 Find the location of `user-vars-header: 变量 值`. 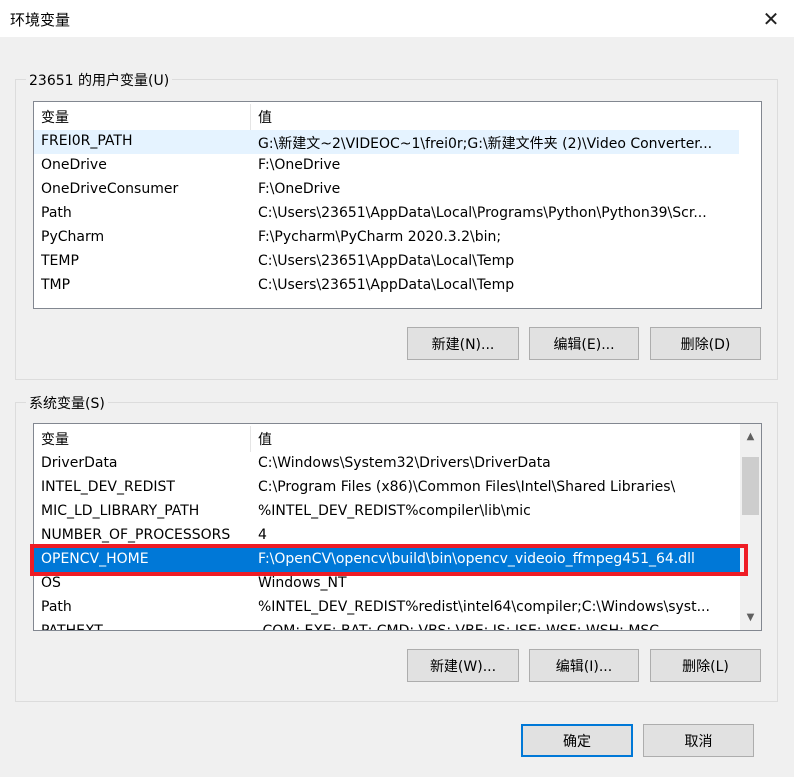

user-vars-header: 变量 值 is located at coordinates (397, 117).